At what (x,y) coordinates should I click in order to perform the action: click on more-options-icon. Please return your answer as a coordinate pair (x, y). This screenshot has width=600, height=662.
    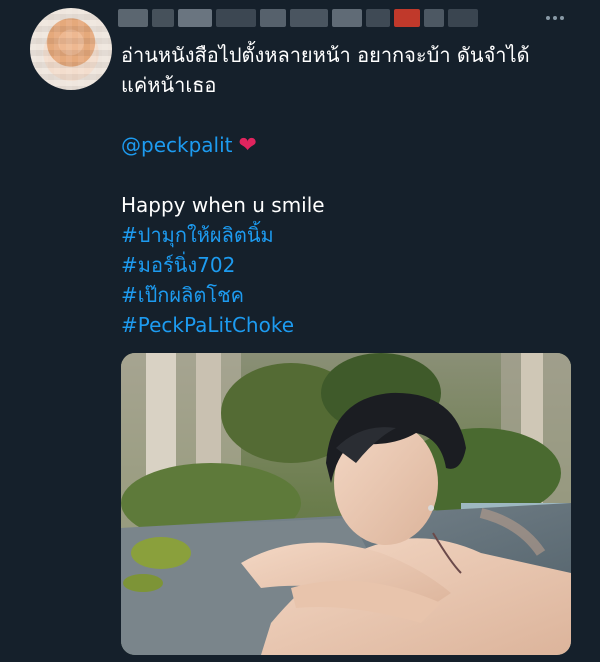
    Looking at the image, I should click on (555, 18).